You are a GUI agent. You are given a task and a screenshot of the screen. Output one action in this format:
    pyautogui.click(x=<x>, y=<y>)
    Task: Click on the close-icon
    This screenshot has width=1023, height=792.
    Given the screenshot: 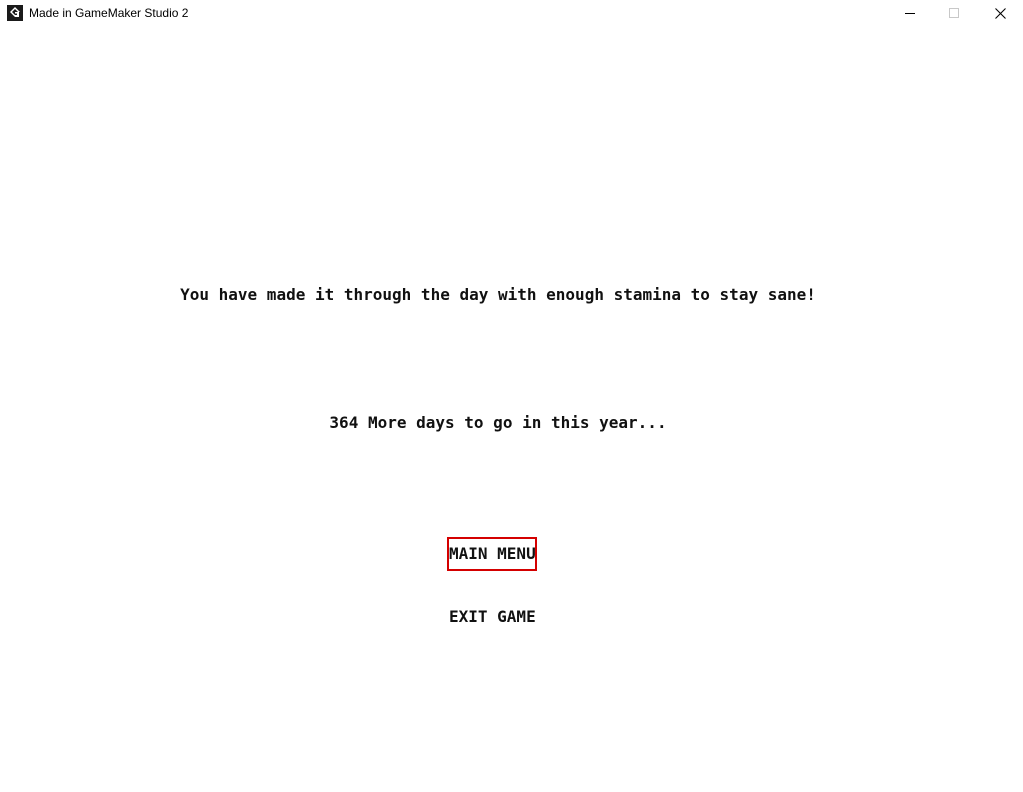 What is the action you would take?
    pyautogui.click(x=1000, y=13)
    